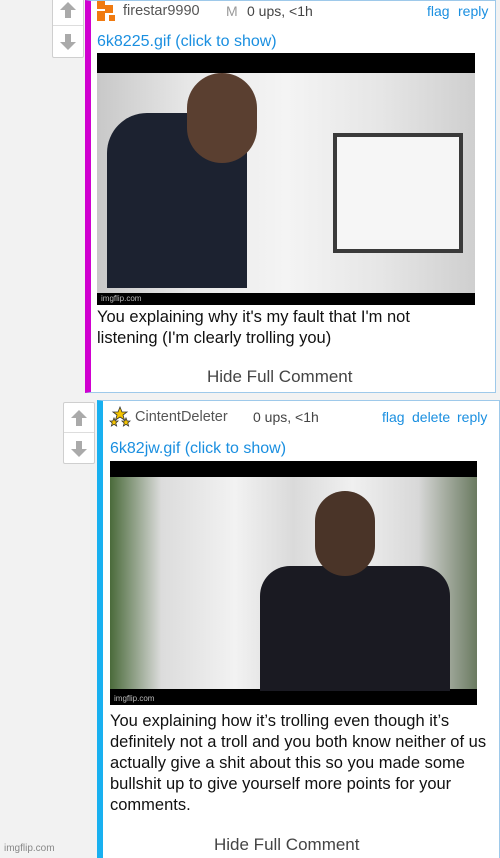 The image size is (500, 858). Describe the element at coordinates (29, 848) in the screenshot. I see `imgflip-watermark: imgflip.com` at that location.